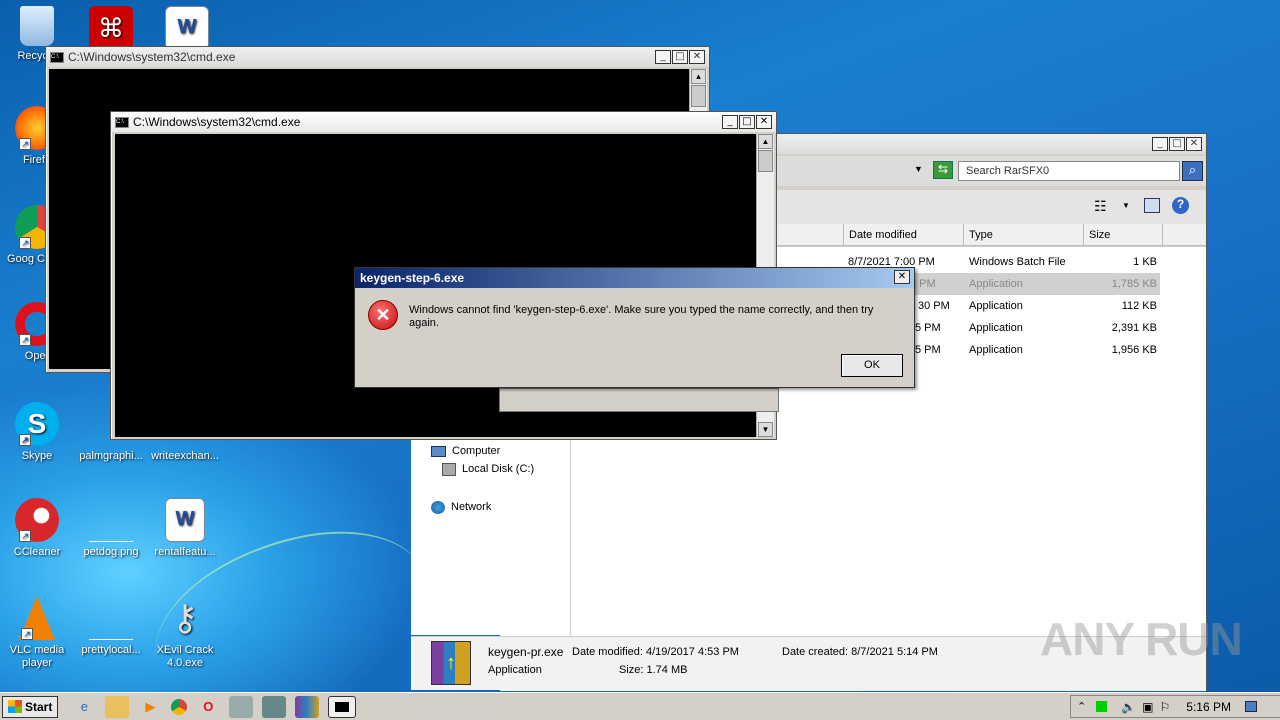 This screenshot has width=1280, height=720. I want to click on scroll-down-button: ▼, so click(765, 429).